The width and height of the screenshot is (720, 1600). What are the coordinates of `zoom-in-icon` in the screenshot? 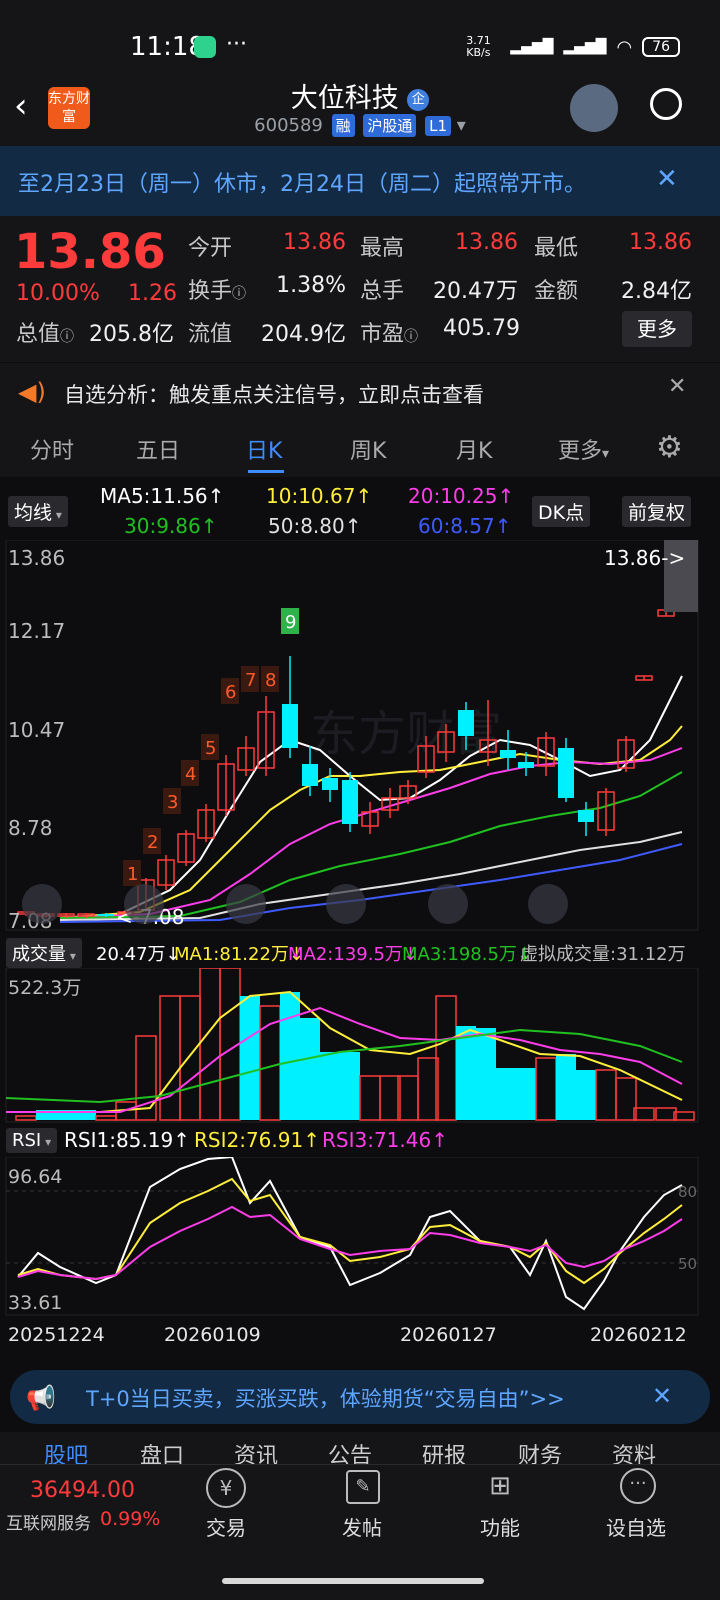 It's located at (246, 904).